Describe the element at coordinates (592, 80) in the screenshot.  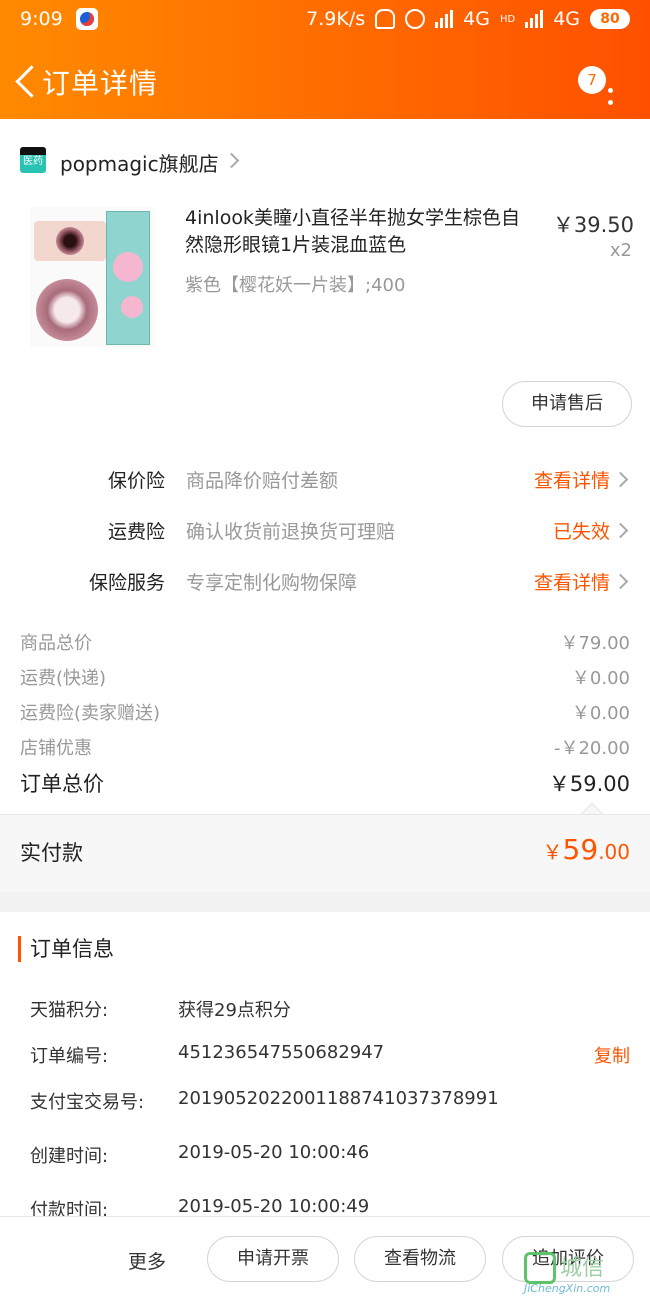
I see `notification-badge: 7` at that location.